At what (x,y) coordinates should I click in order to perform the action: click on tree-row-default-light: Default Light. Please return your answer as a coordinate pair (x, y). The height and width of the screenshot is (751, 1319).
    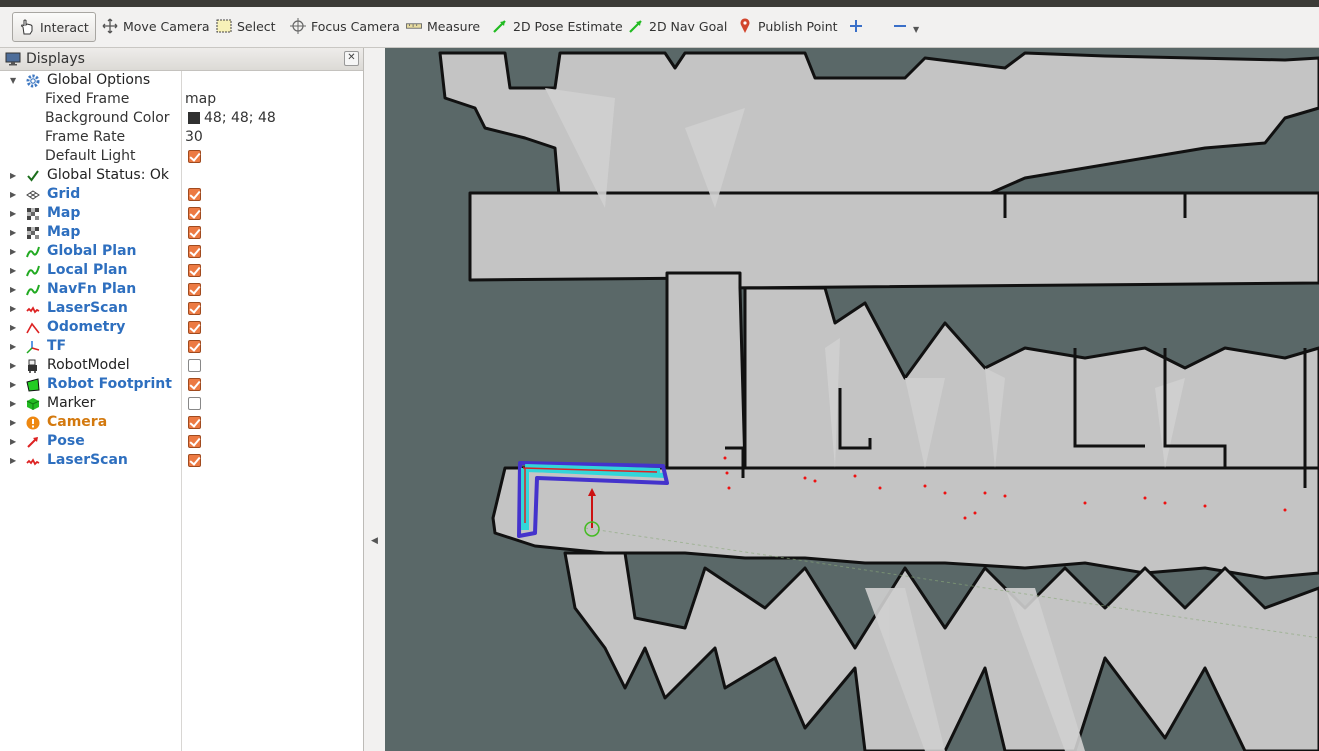
    Looking at the image, I should click on (181, 156).